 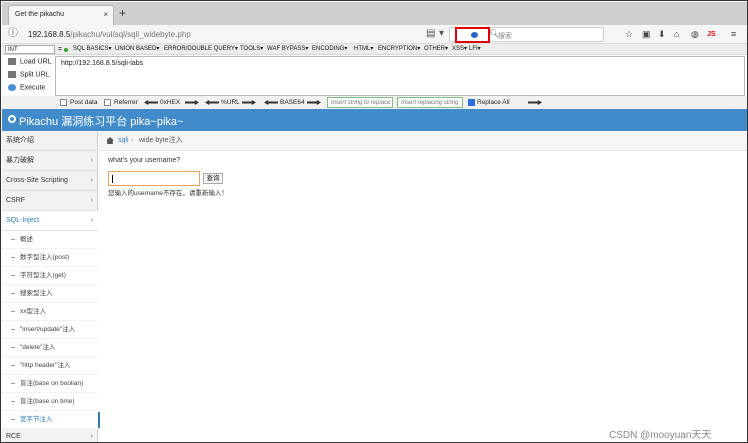 I want to click on sidebar-sub-string-get: 字符型注入(get), so click(x=50, y=276).